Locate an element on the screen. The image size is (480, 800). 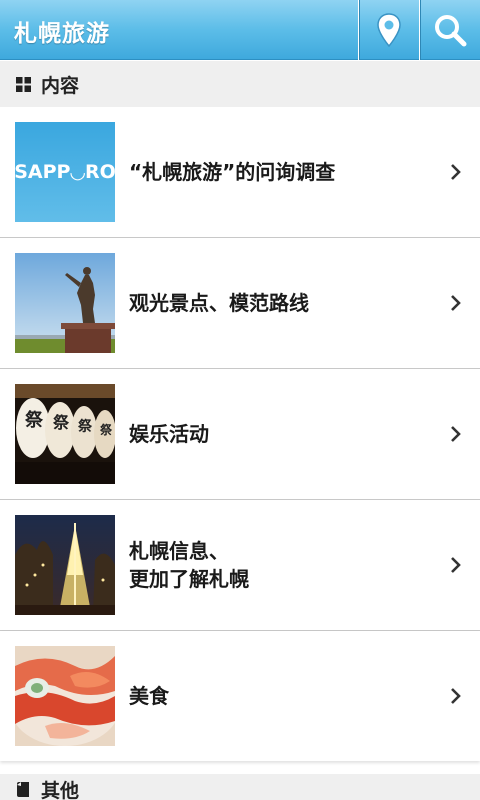
search-icon is located at coordinates (451, 31).